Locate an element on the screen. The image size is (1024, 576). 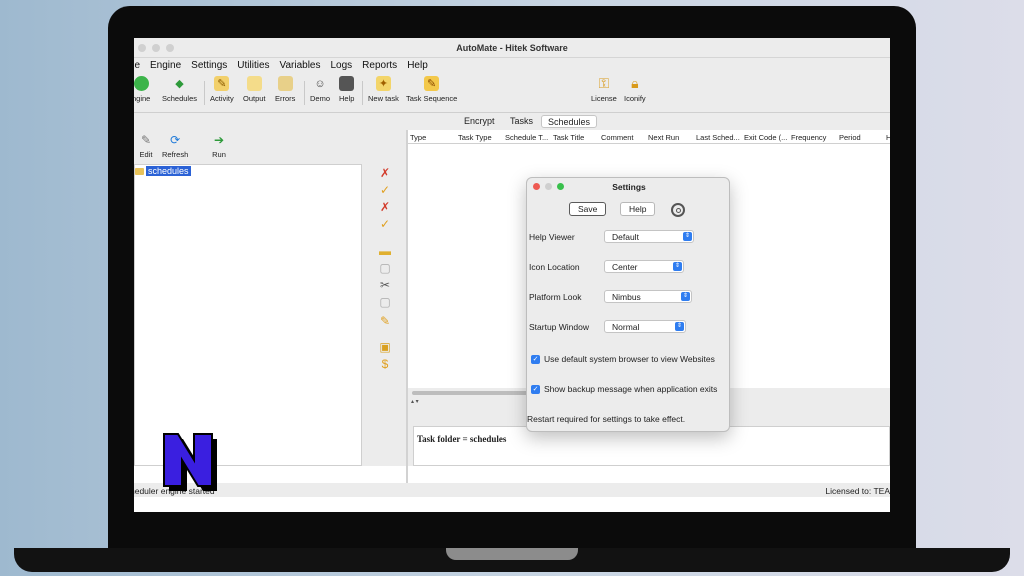
new-task-button: ✦ New task is located at coordinates (383, 89).